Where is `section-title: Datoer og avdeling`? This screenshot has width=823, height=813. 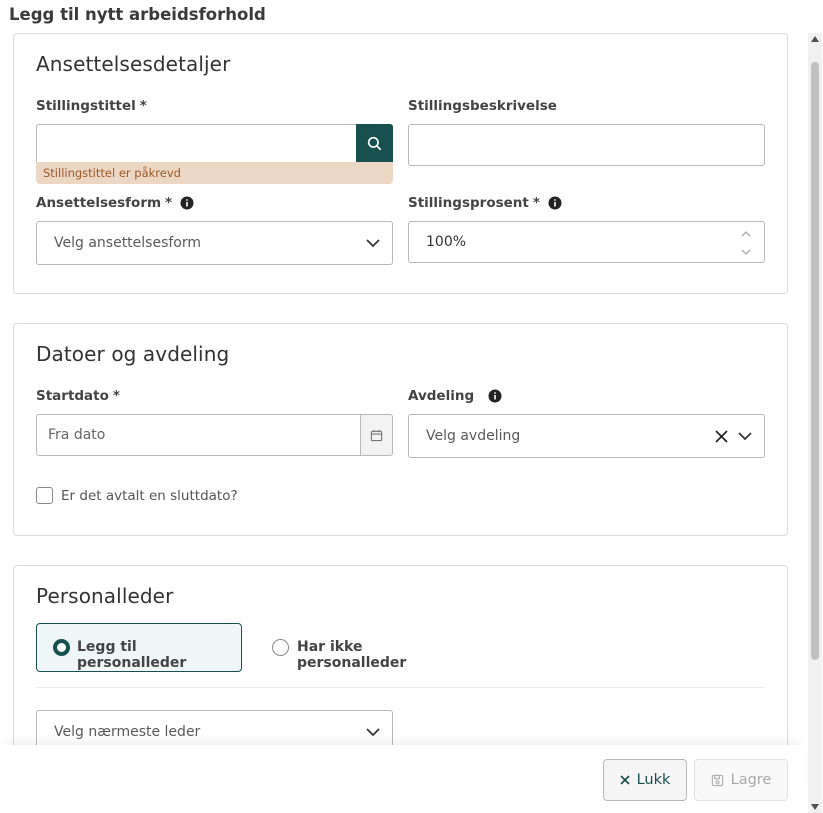
section-title: Datoer og avdeling is located at coordinates (133, 354).